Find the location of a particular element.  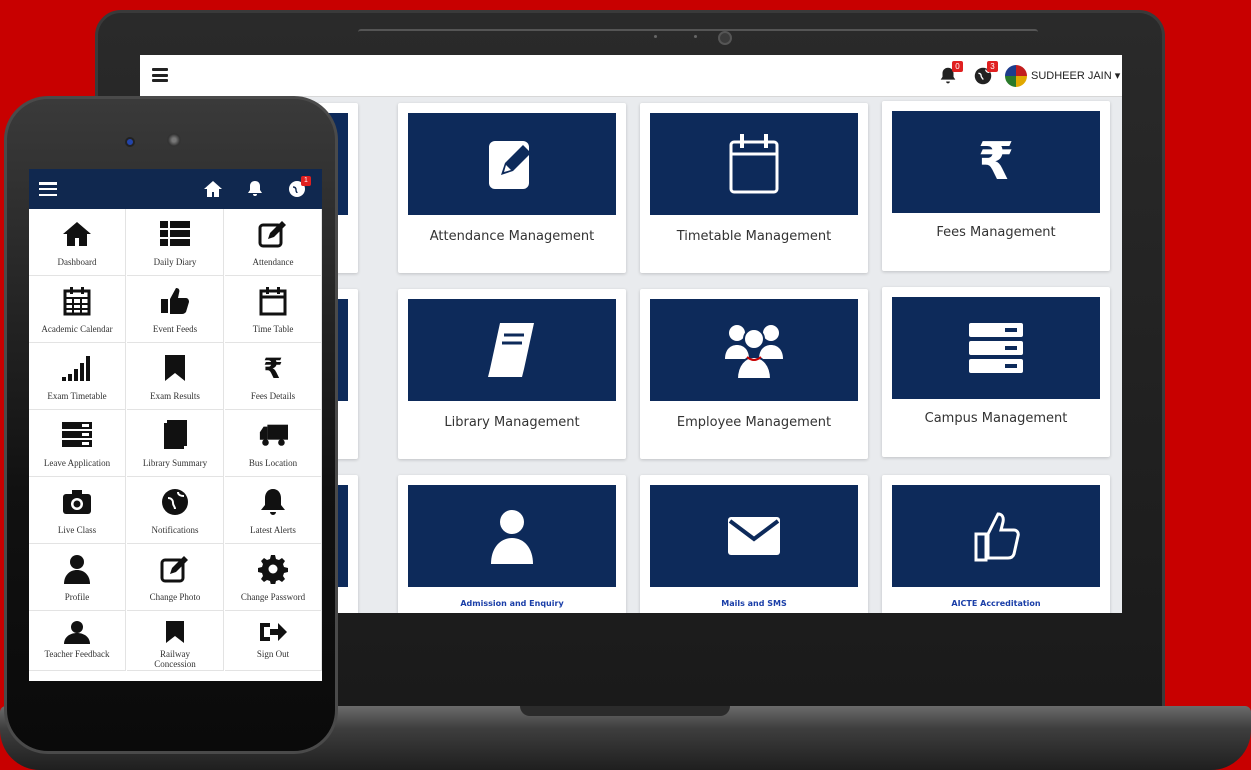

fees-management-card: ₹ Fees Management is located at coordinates (996, 186).